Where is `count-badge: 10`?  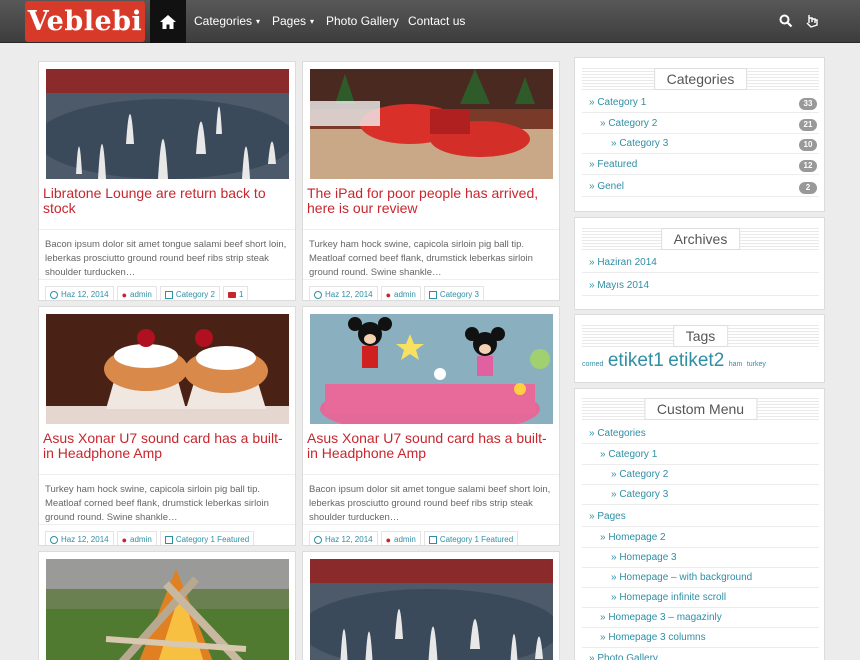
count-badge: 10 is located at coordinates (808, 145).